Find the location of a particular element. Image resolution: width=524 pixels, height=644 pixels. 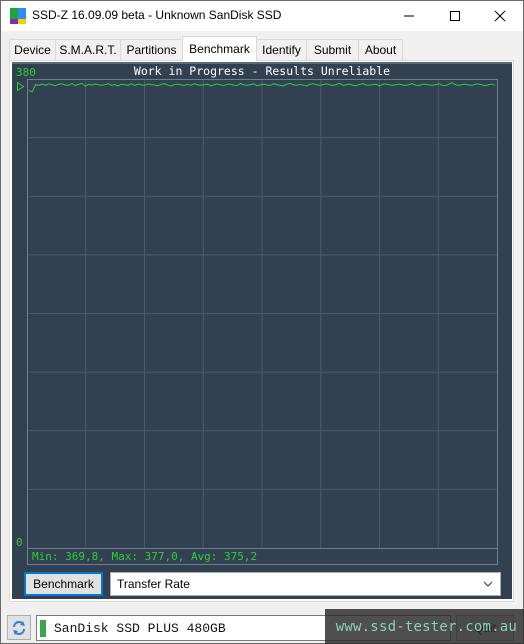

refresh-button is located at coordinates (19, 627).